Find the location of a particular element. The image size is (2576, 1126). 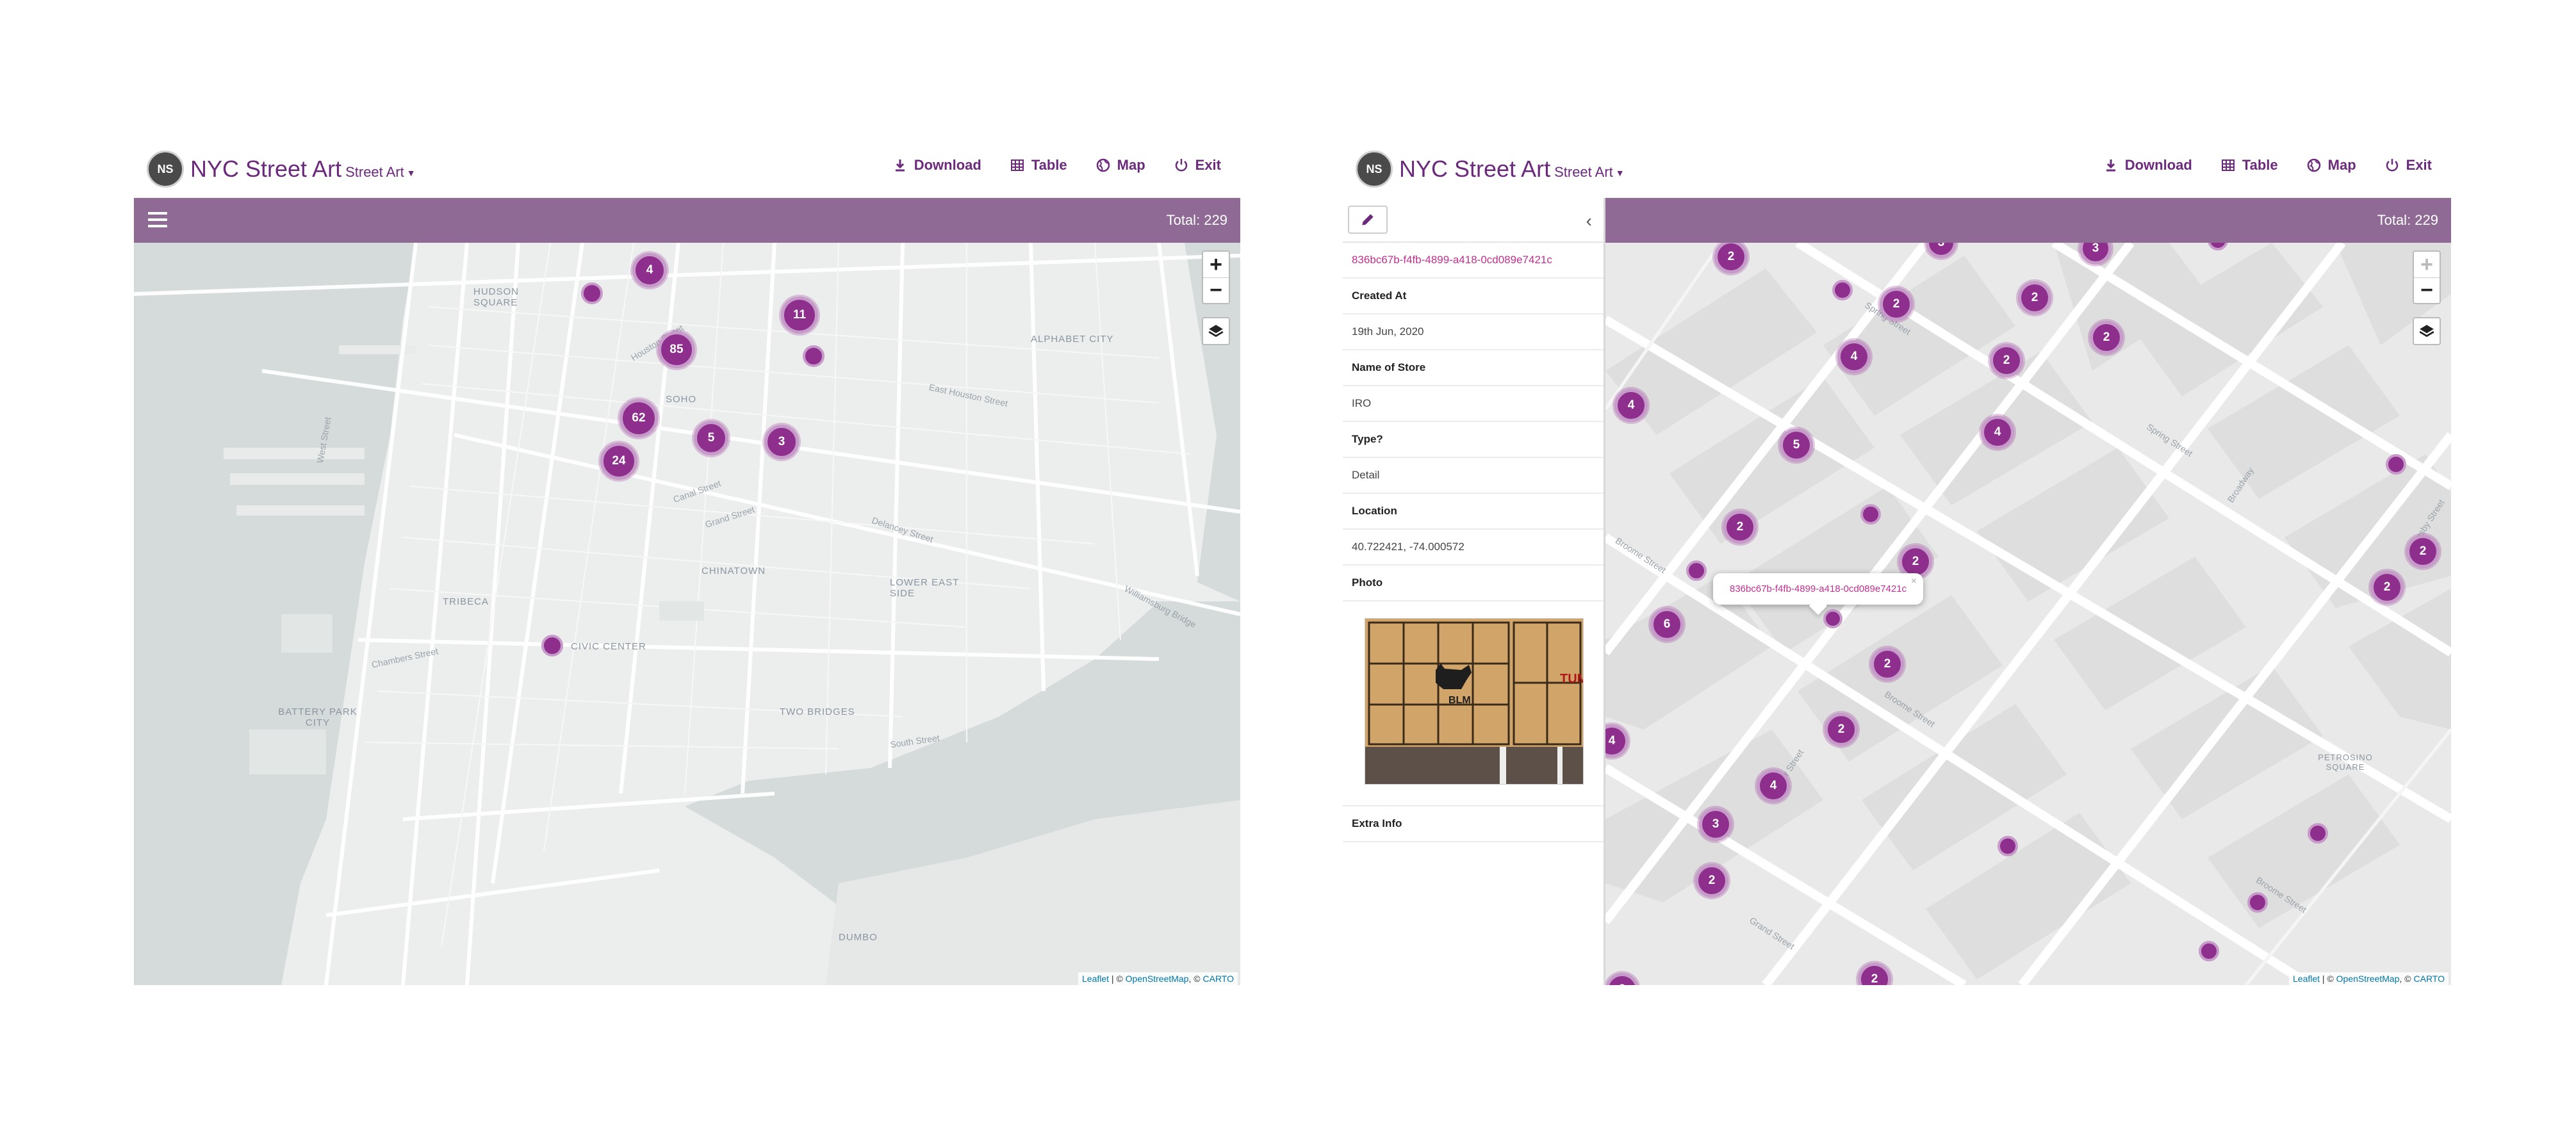

edit-button is located at coordinates (1368, 220).